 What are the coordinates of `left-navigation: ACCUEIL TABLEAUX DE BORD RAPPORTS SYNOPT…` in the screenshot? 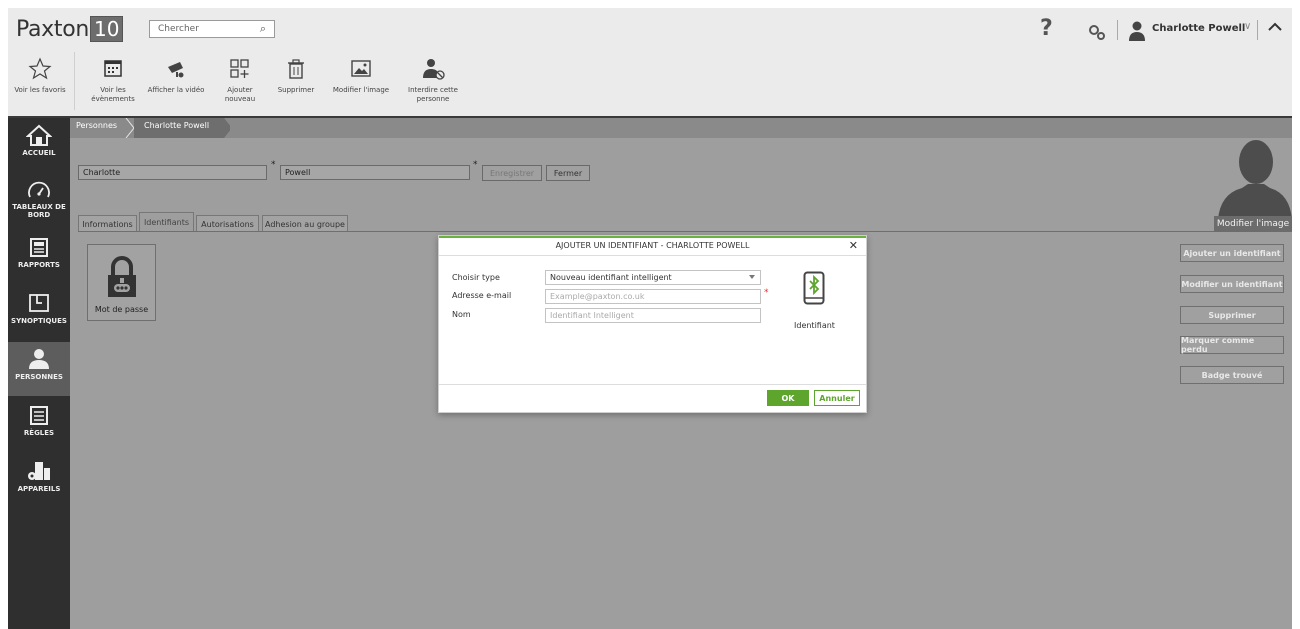 It's located at (39, 373).